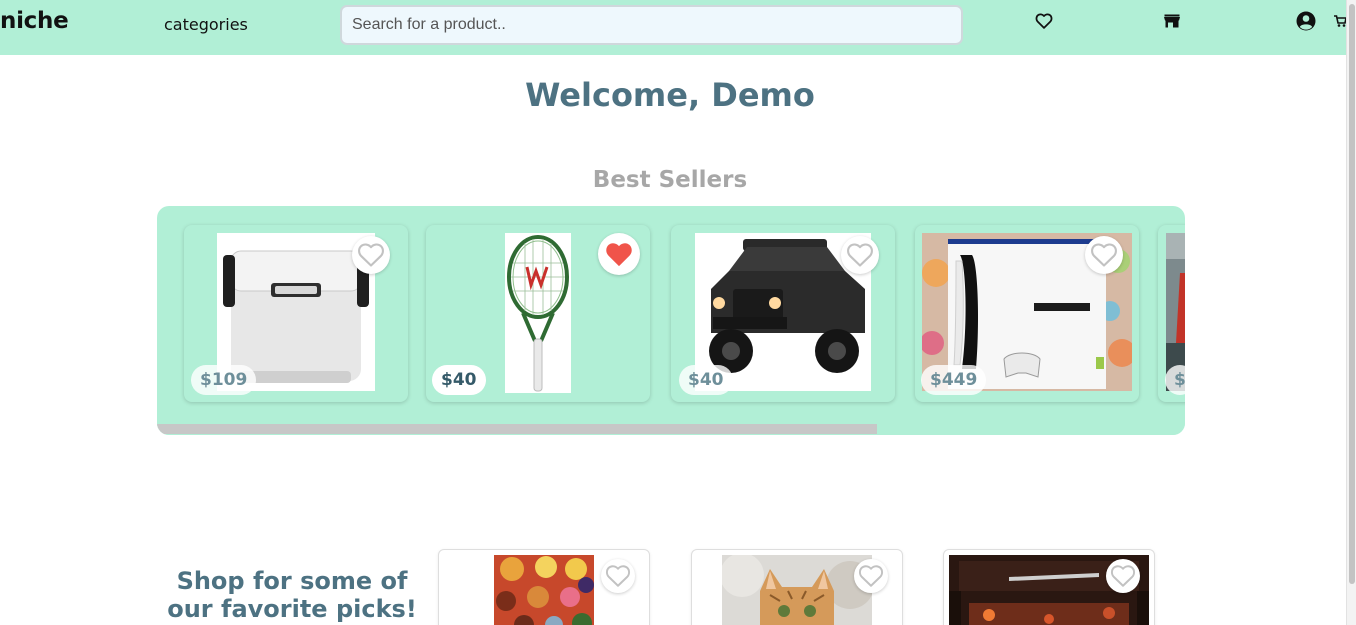 The height and width of the screenshot is (625, 1356). What do you see at coordinates (1172, 21) in the screenshot?
I see `store-icon` at bounding box center [1172, 21].